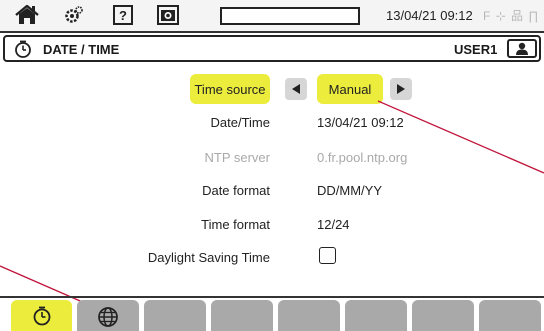 This screenshot has width=544, height=331. I want to click on callout-line-time-source, so click(460, 137).